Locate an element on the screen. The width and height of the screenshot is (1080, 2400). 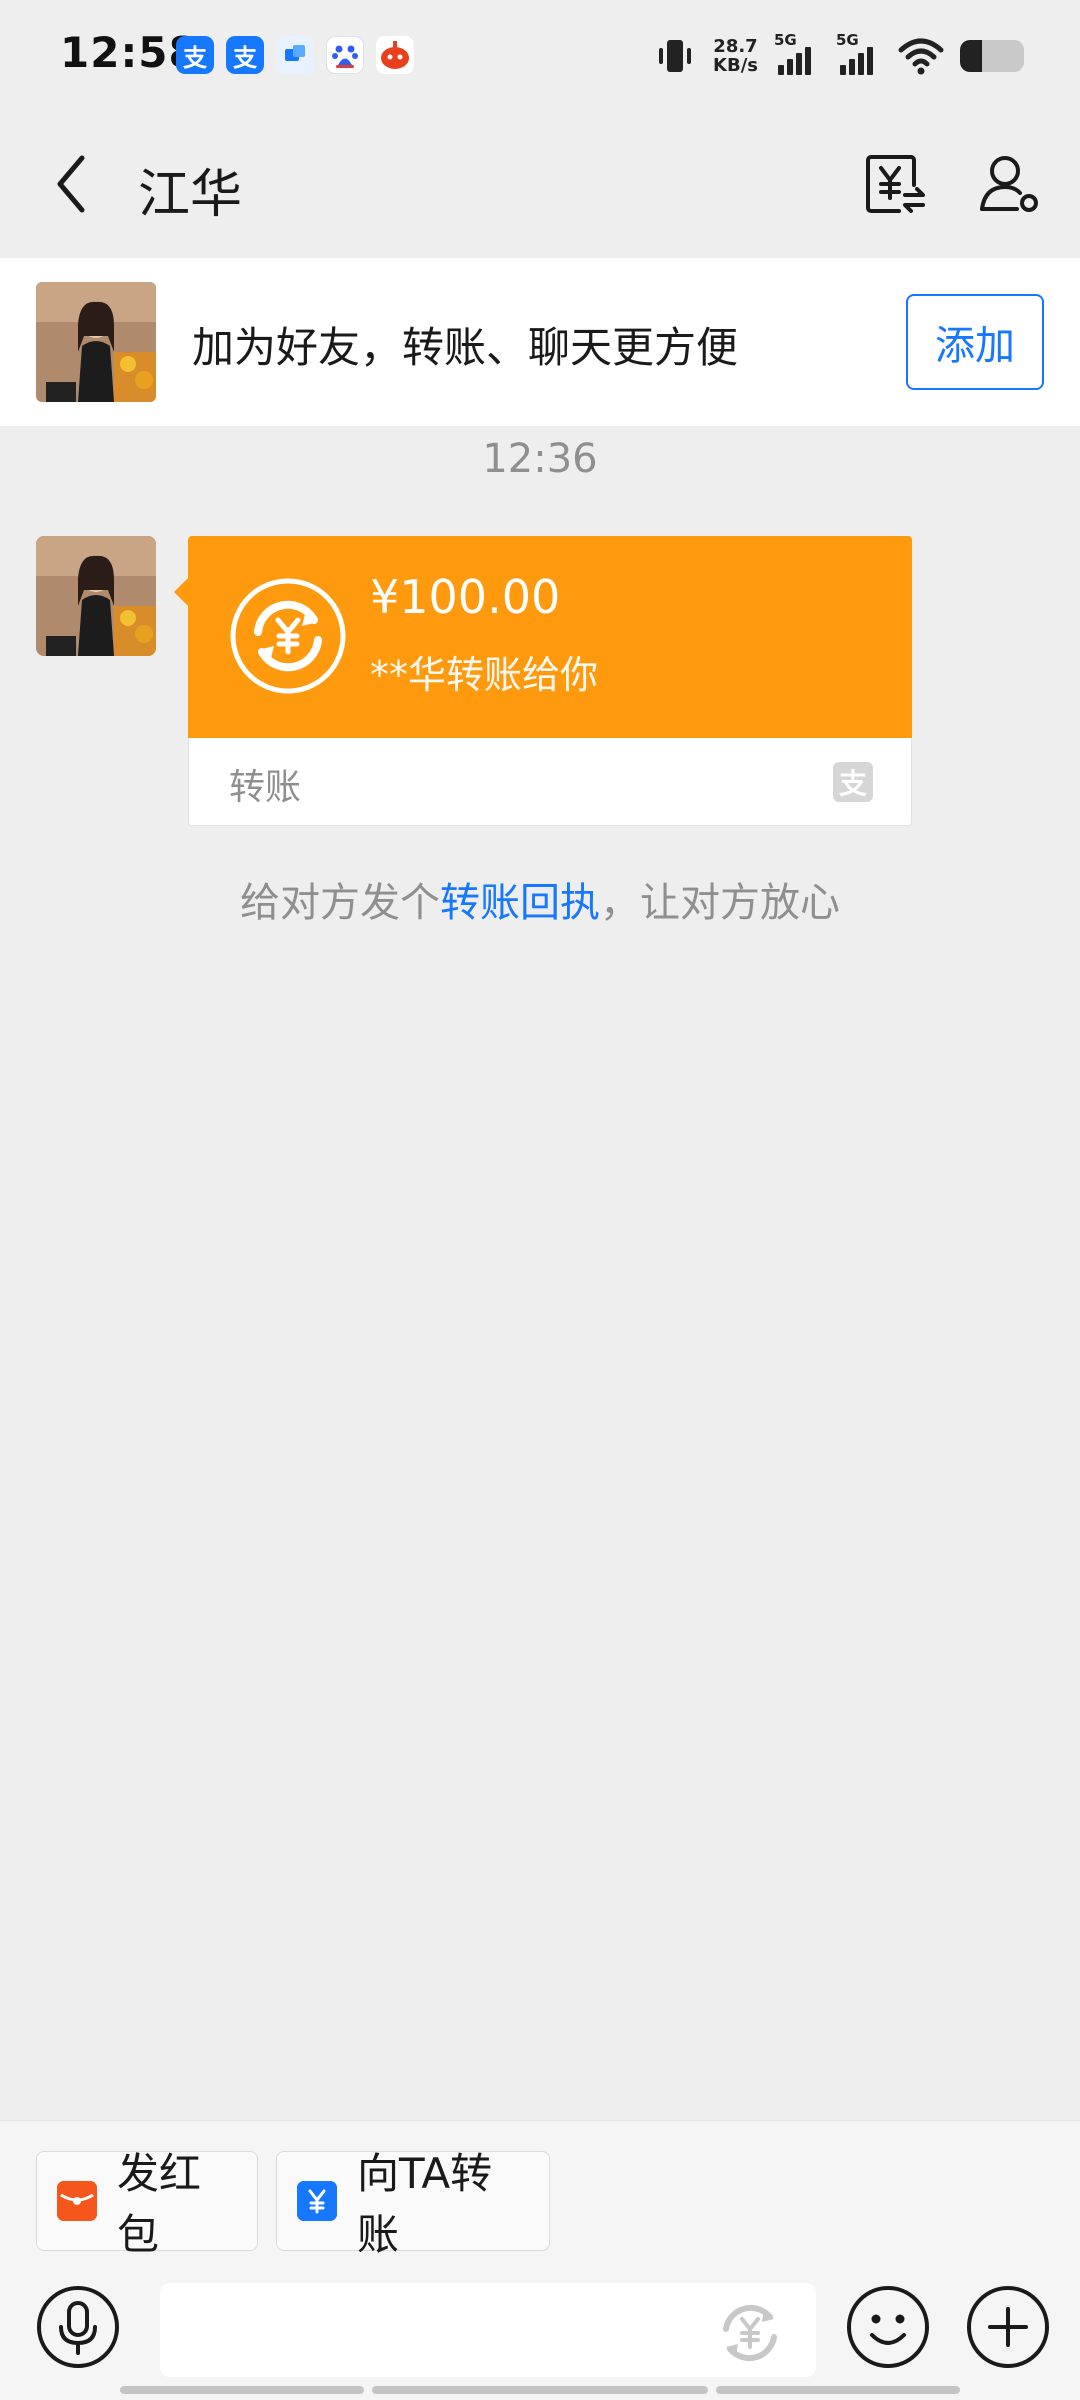
battery-level is located at coordinates (971, 56).